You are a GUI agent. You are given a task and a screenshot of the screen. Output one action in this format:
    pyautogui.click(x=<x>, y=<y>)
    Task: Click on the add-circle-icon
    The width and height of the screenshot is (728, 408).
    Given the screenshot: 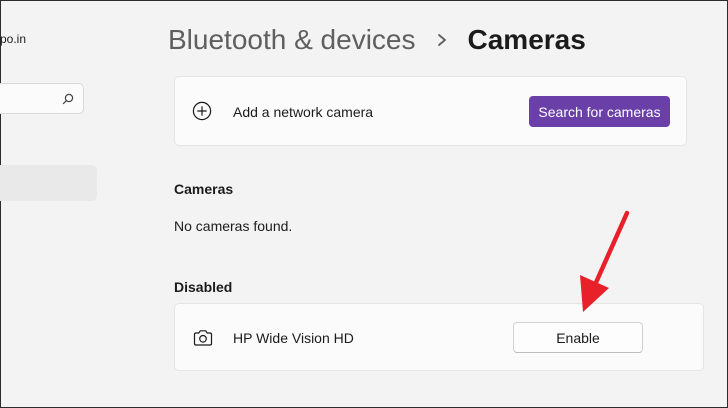 What is the action you would take?
    pyautogui.click(x=202, y=111)
    